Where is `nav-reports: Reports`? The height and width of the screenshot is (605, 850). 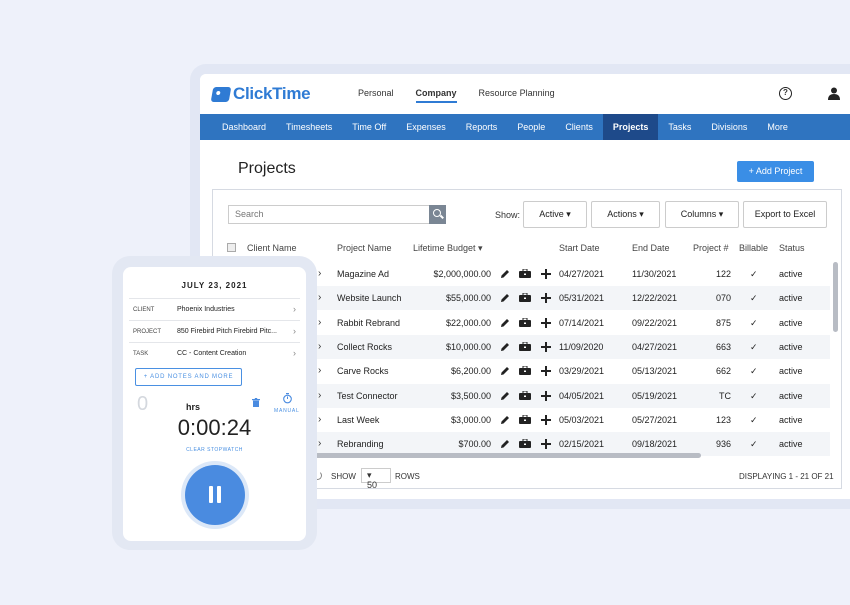 nav-reports: Reports is located at coordinates (482, 127).